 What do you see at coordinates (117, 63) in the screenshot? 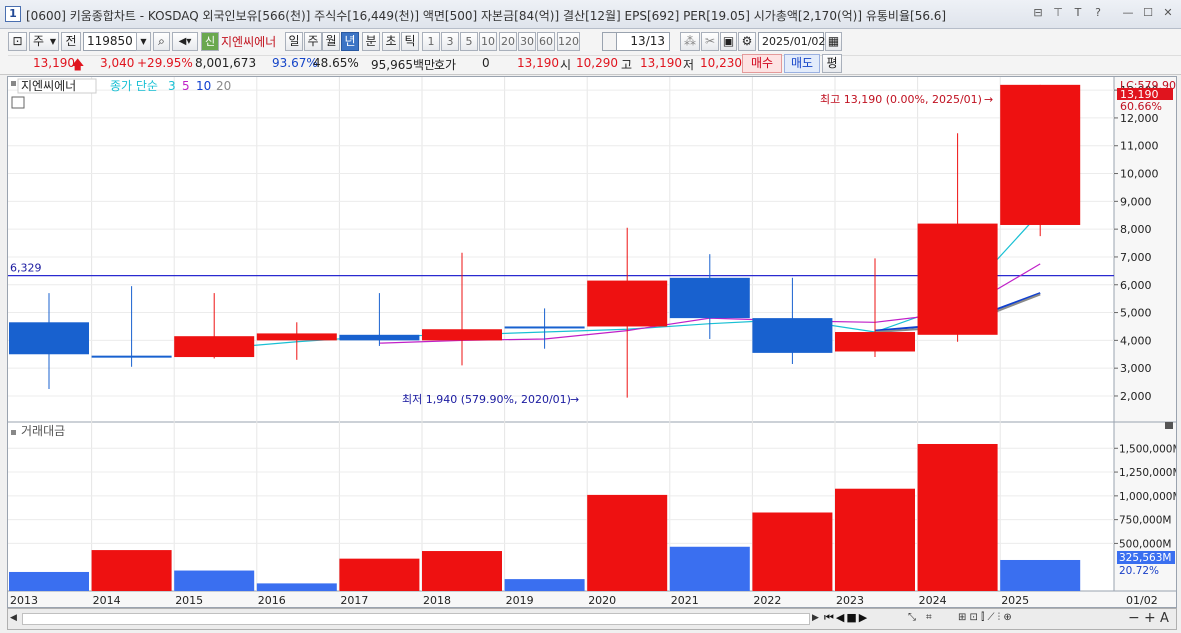
I see `price-change: 3,040` at bounding box center [117, 63].